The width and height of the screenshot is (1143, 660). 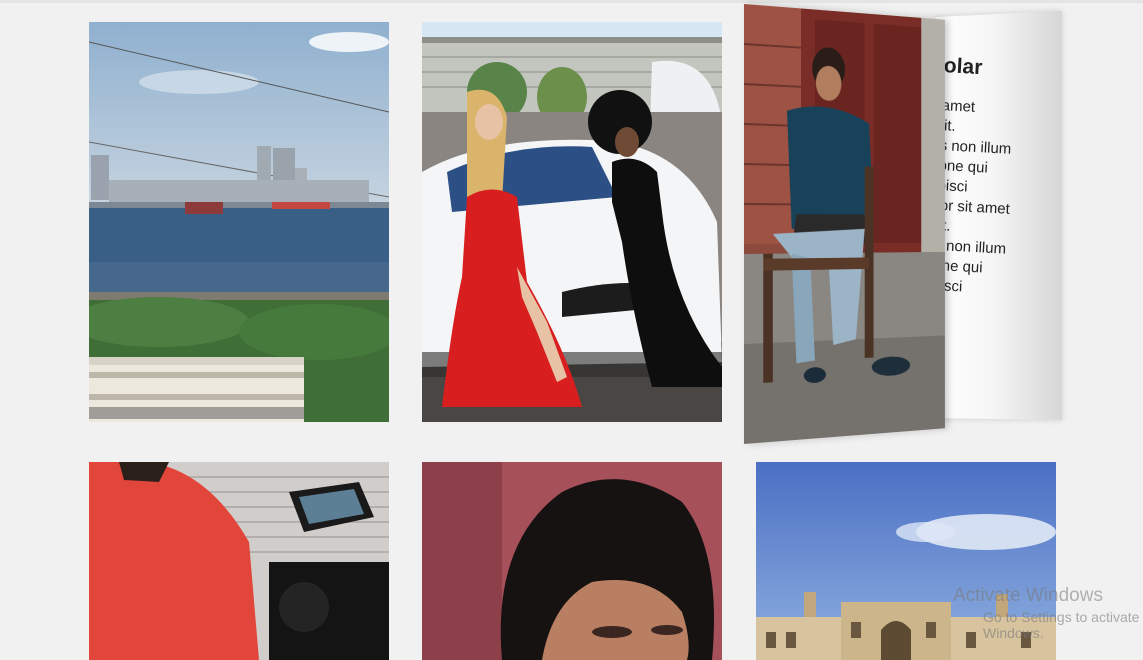 I want to click on windows-activation-watermark: Activate Windows, so click(x=1028, y=595).